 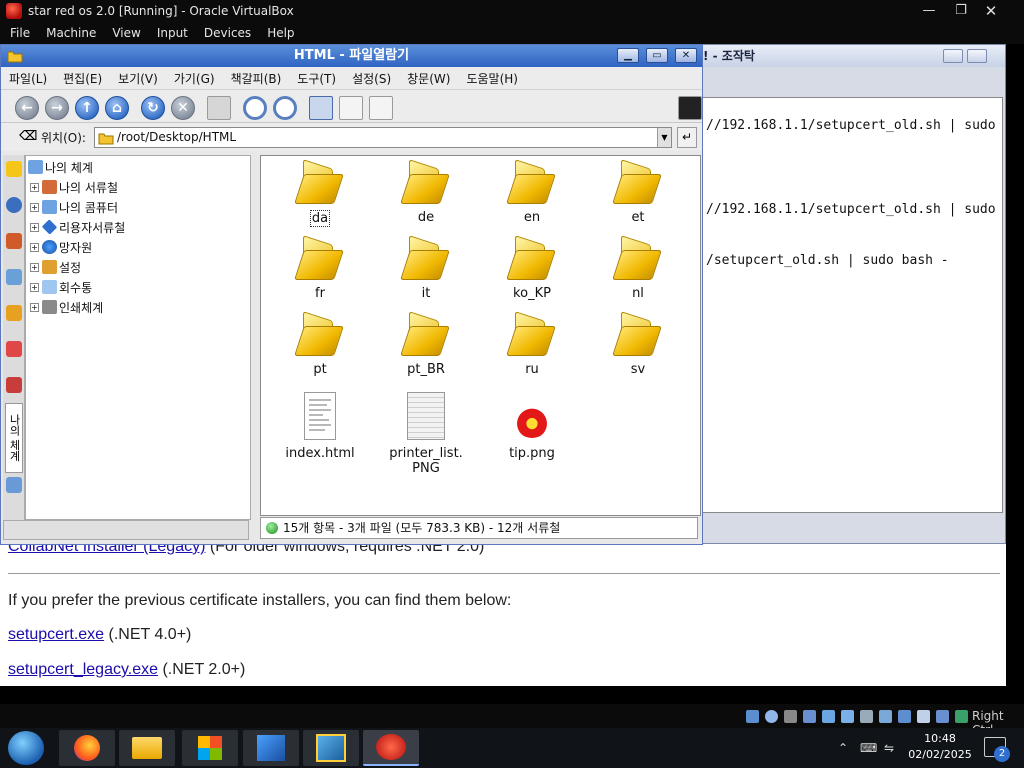 I want to click on icon-view-icon, so click(x=321, y=108).